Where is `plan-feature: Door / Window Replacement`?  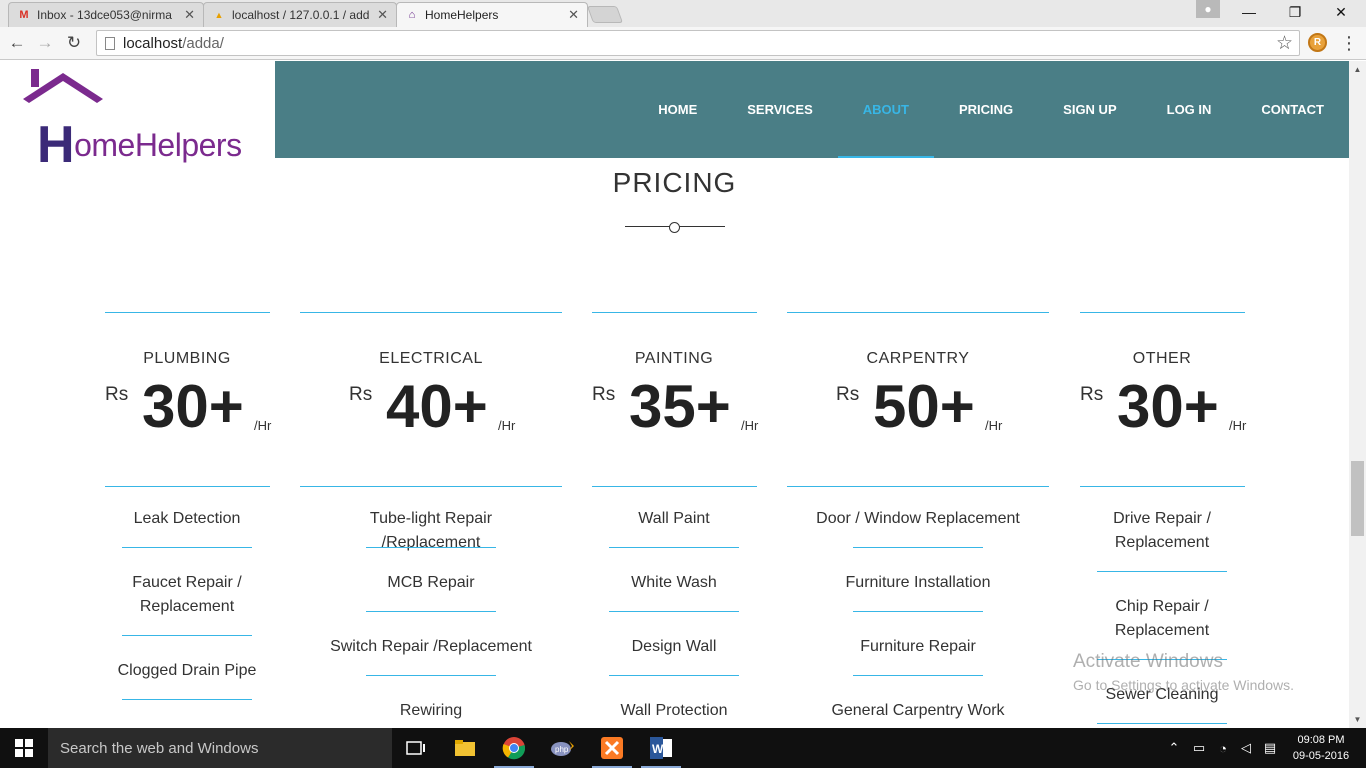 plan-feature: Door / Window Replacement is located at coordinates (918, 518).